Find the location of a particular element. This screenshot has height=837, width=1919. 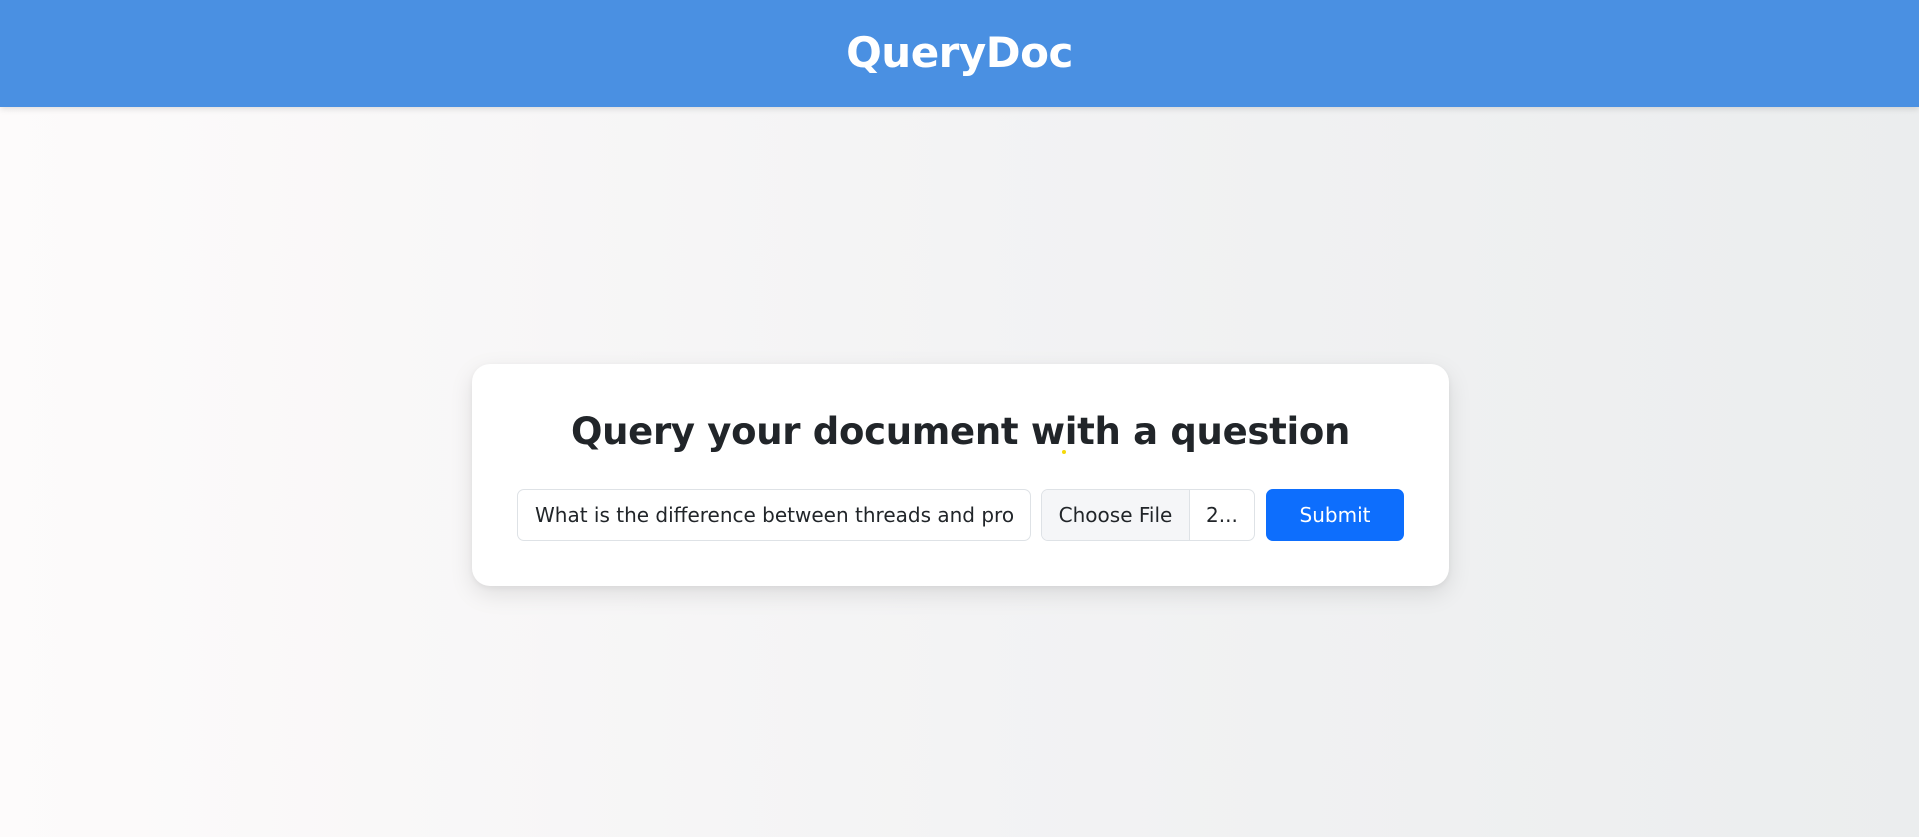

app-header: QueryDoc is located at coordinates (959, 53).